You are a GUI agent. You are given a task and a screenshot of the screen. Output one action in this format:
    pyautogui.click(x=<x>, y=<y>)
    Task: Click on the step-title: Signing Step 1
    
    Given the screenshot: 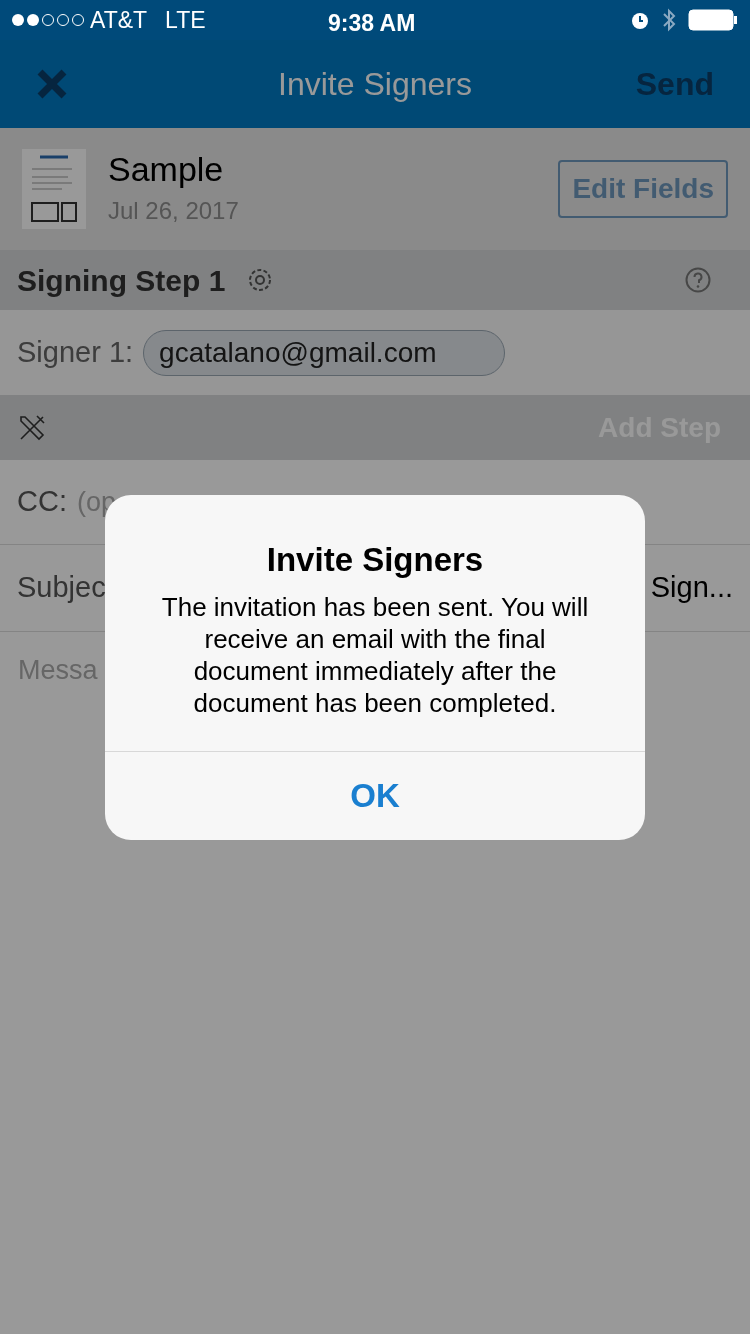 What is the action you would take?
    pyautogui.click(x=121, y=280)
    